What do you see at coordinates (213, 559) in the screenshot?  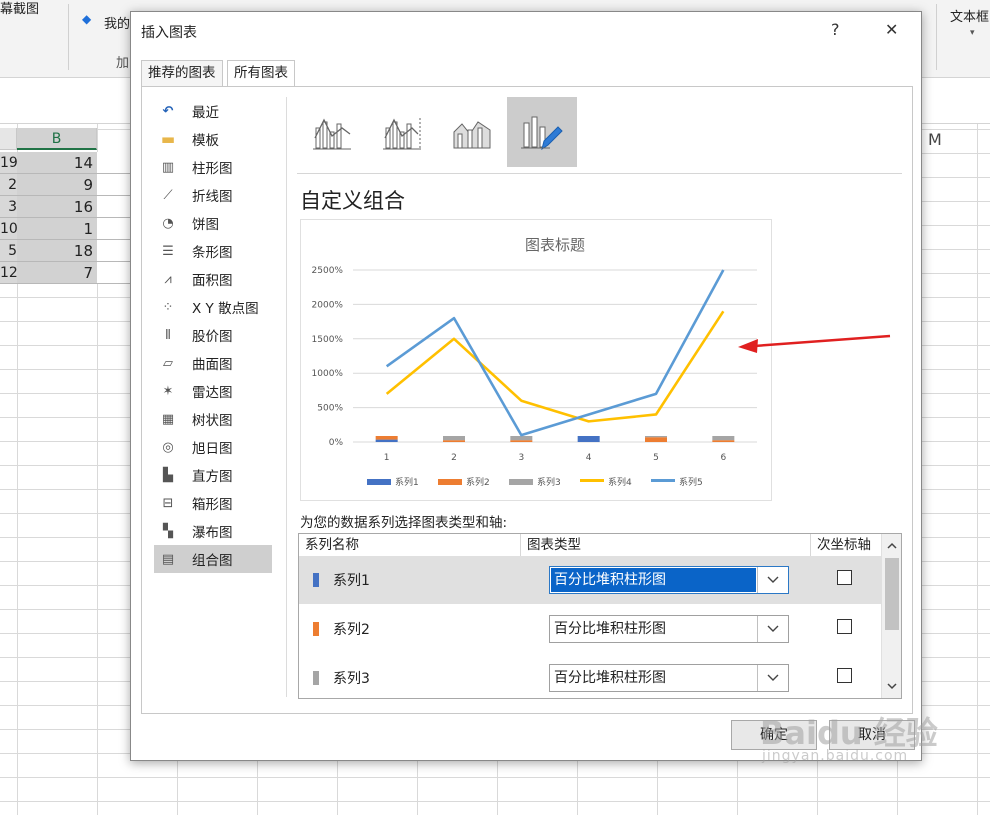 I see `sidebar-item-combo-chart: ▤ 组合图` at bounding box center [213, 559].